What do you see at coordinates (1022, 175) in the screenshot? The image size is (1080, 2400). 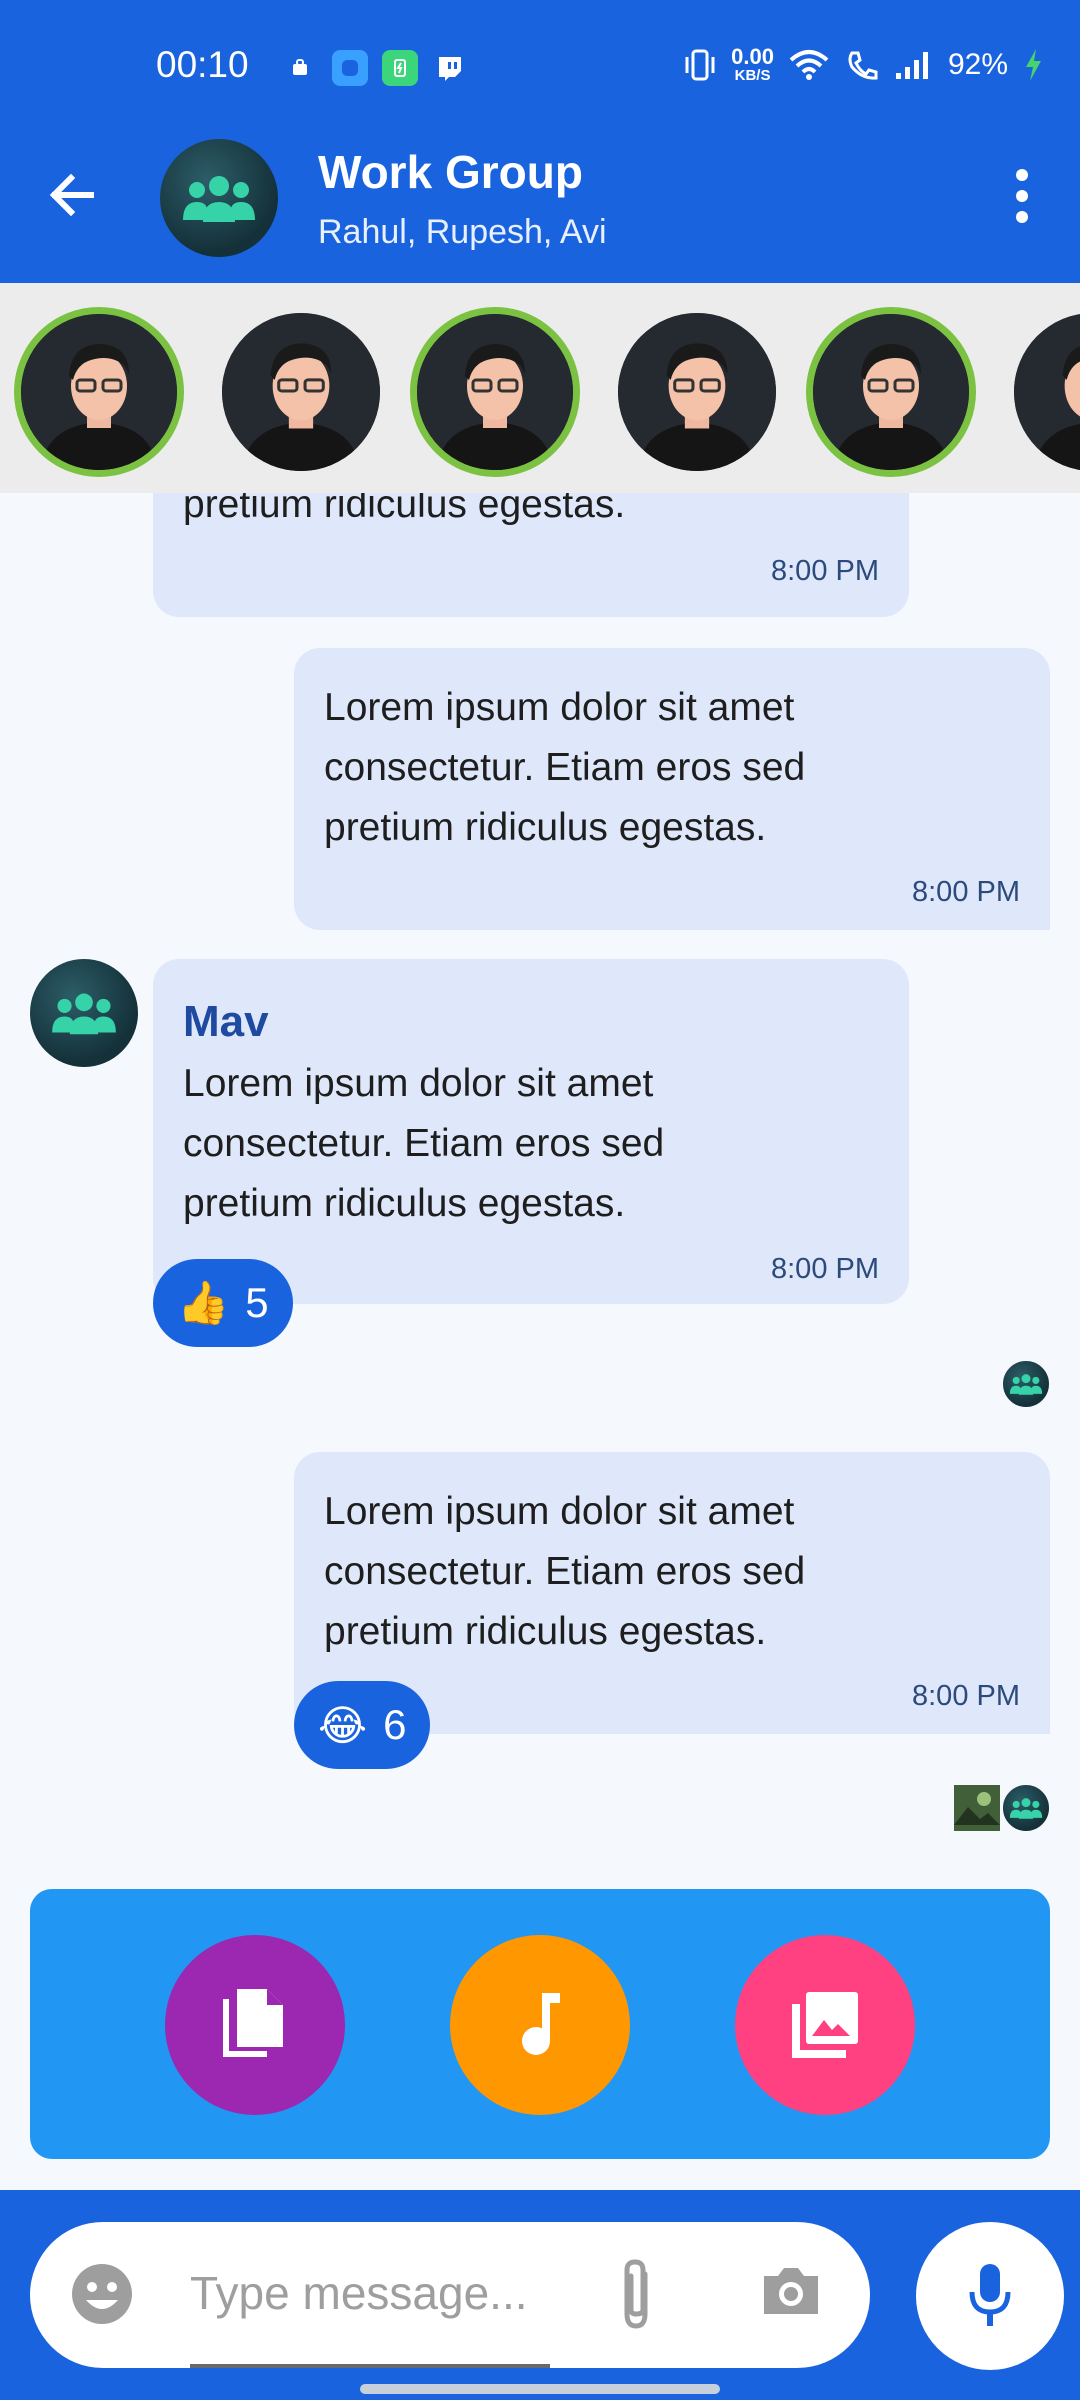 I see `more-vert-icon` at bounding box center [1022, 175].